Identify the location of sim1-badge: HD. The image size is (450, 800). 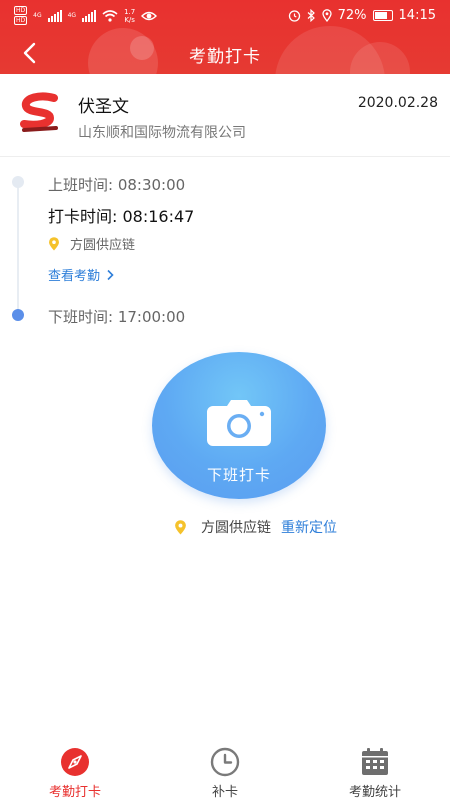
(21, 10).